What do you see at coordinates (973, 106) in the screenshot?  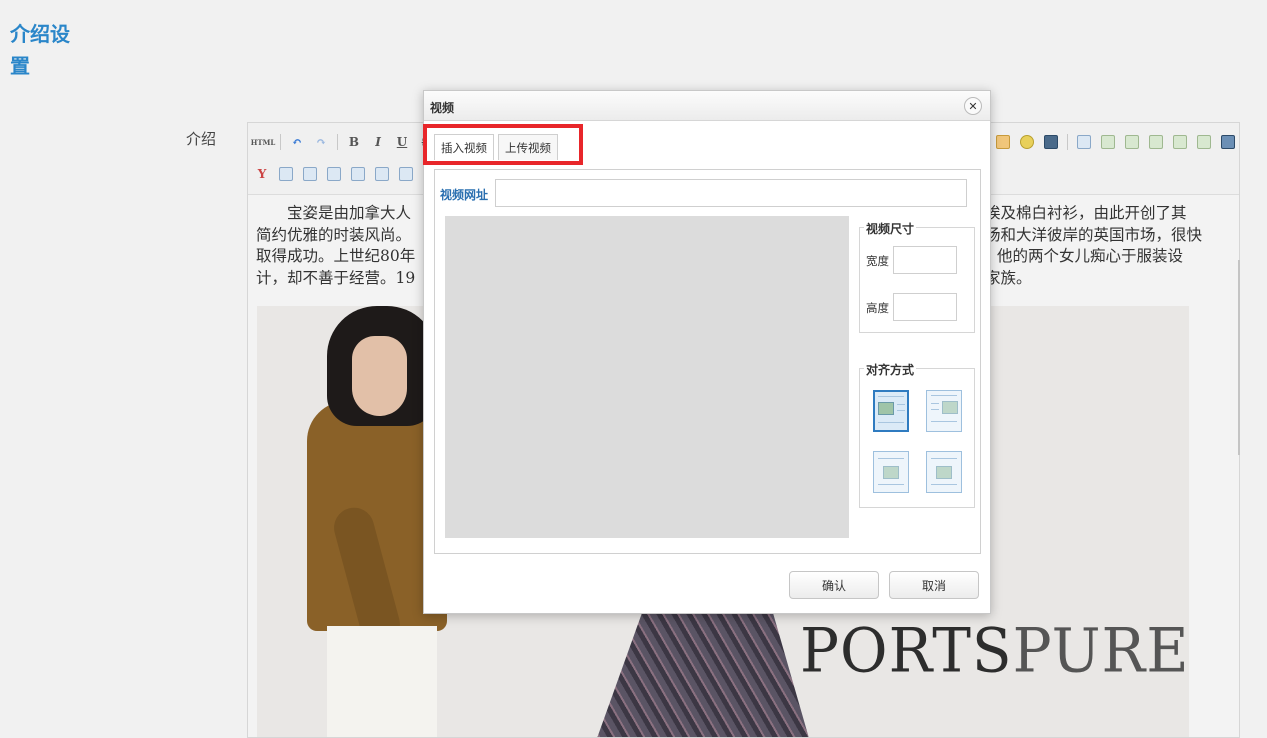 I see `close-icon: ✕` at bounding box center [973, 106].